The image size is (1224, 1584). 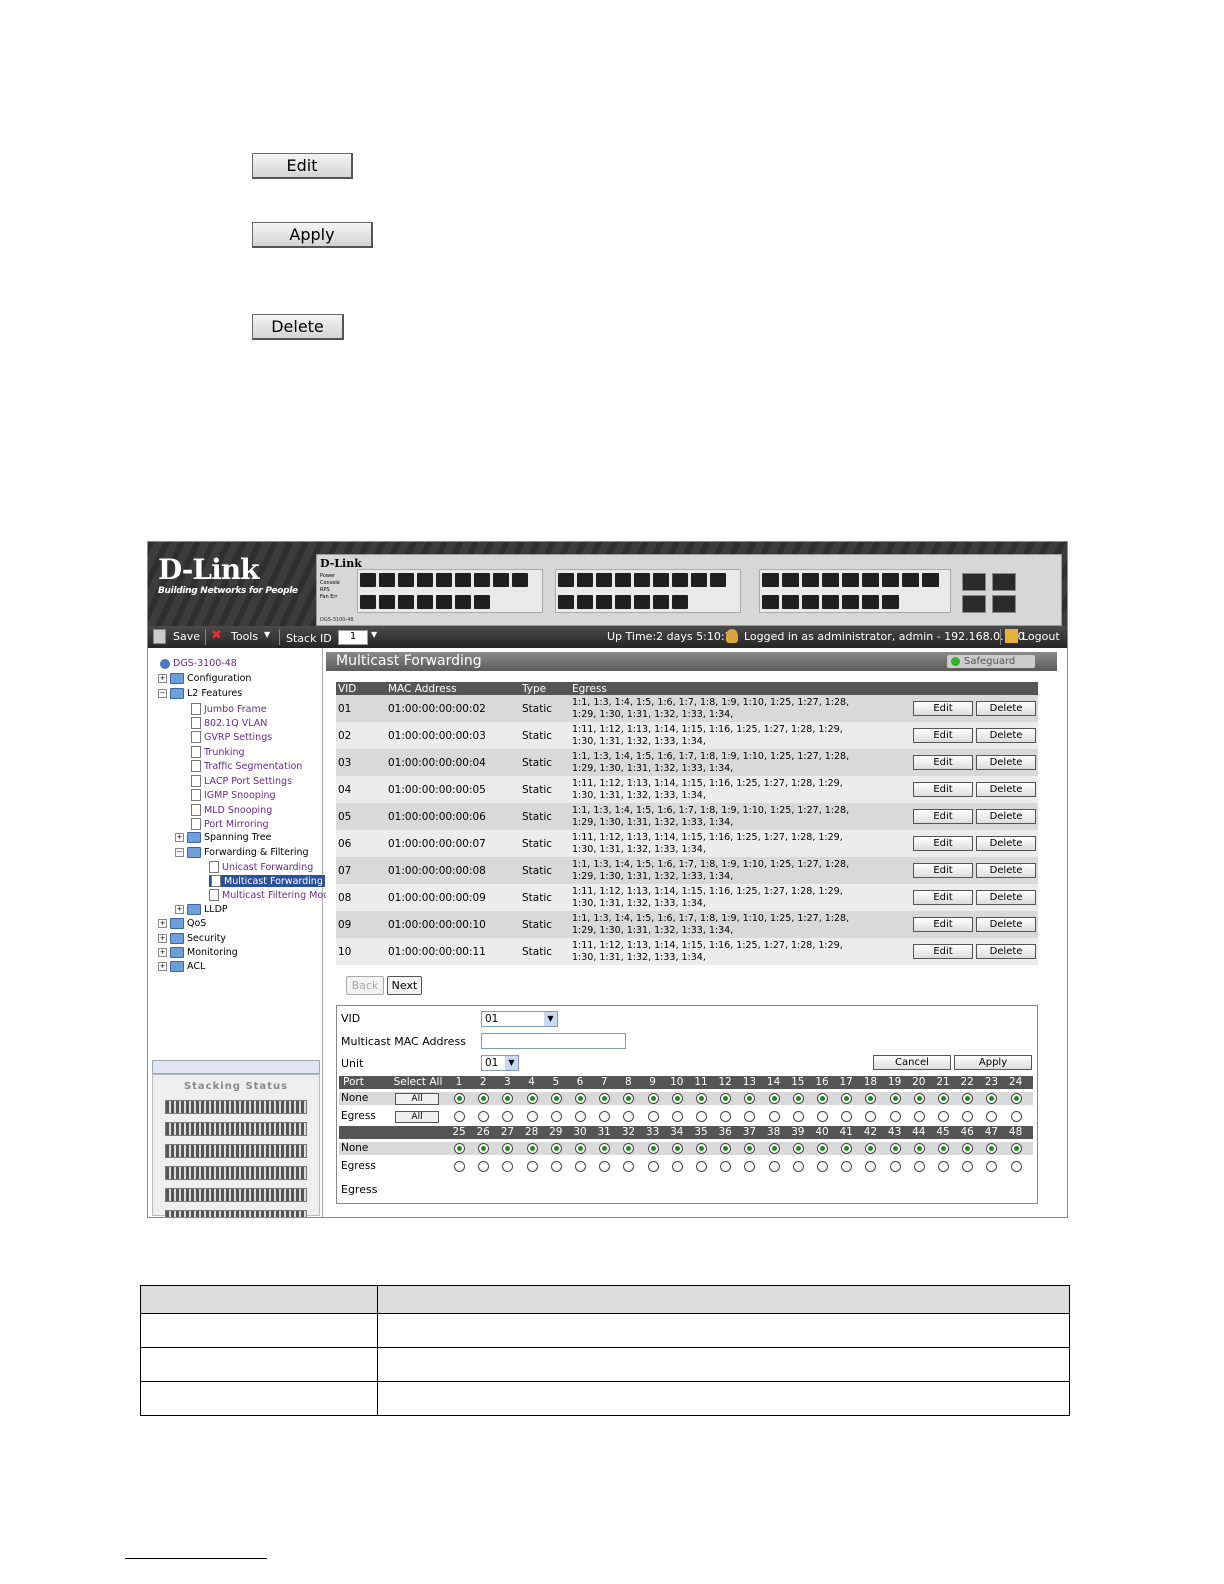 I want to click on stack-id-select: 1, so click(x=353, y=637).